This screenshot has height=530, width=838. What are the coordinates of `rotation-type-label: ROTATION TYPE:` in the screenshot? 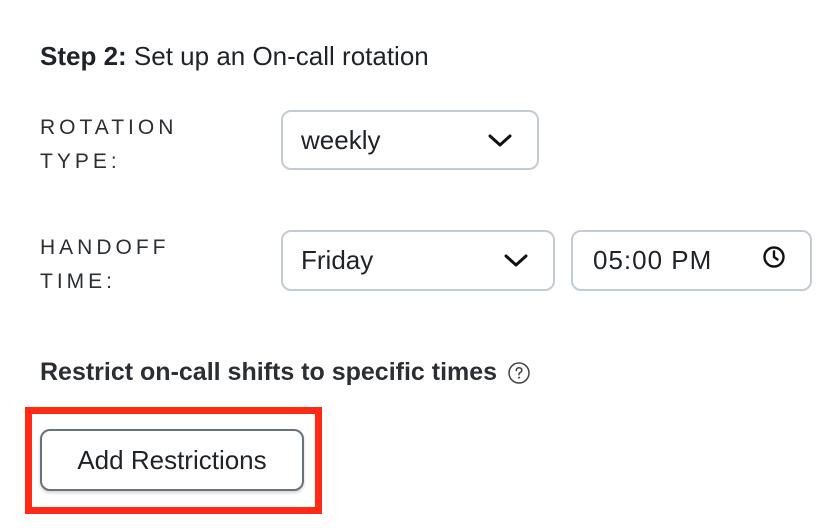 It's located at (108, 145).